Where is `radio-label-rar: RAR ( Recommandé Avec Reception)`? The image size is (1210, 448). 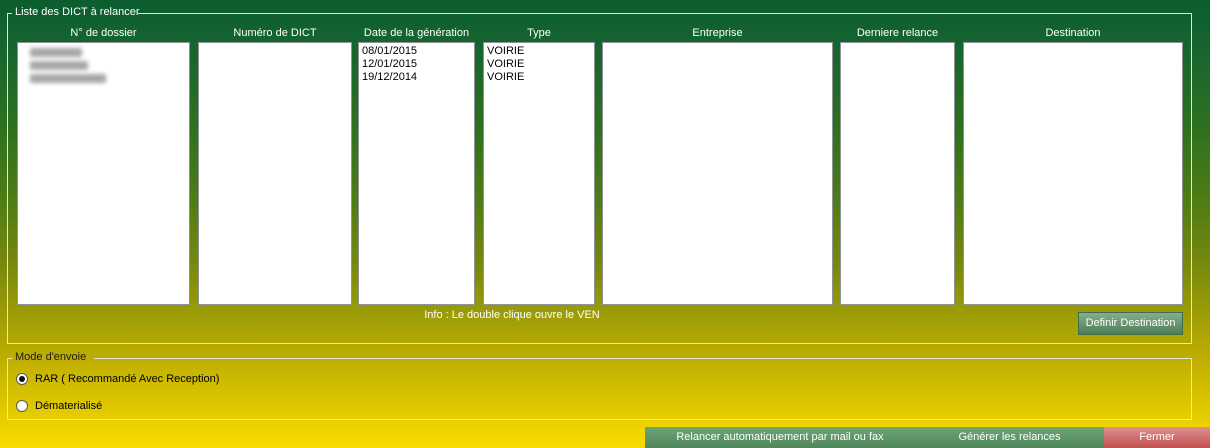 radio-label-rar: RAR ( Recommandé Avec Reception) is located at coordinates (127, 379).